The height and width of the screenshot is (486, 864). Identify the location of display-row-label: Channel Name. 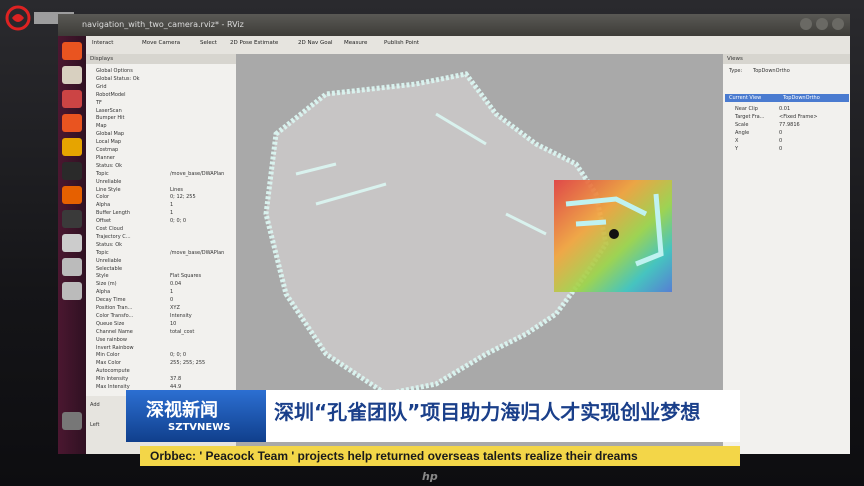
(114, 332).